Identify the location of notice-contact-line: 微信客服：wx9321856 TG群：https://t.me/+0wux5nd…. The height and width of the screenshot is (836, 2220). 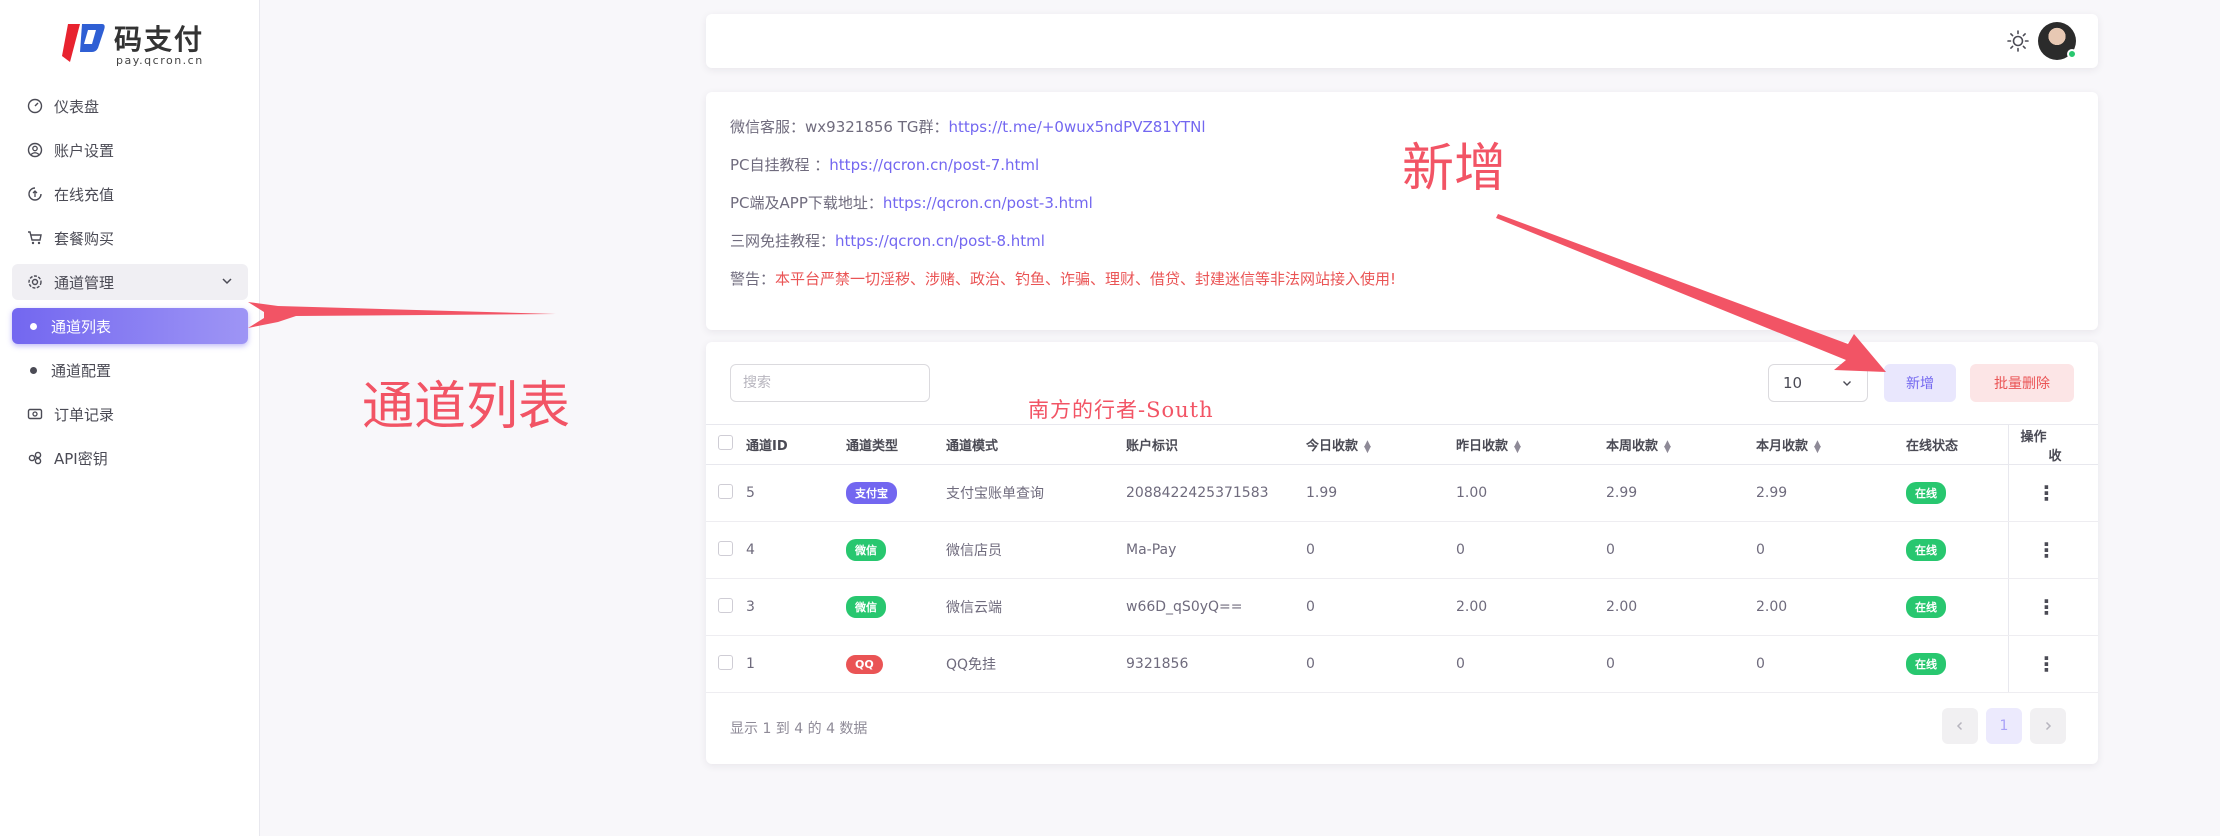
(968, 126).